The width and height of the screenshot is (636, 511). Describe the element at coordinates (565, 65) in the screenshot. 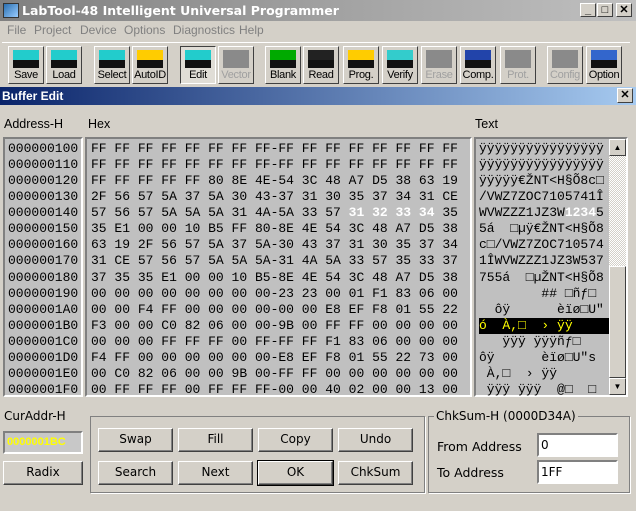

I see `toolbar-config-button: Config` at that location.